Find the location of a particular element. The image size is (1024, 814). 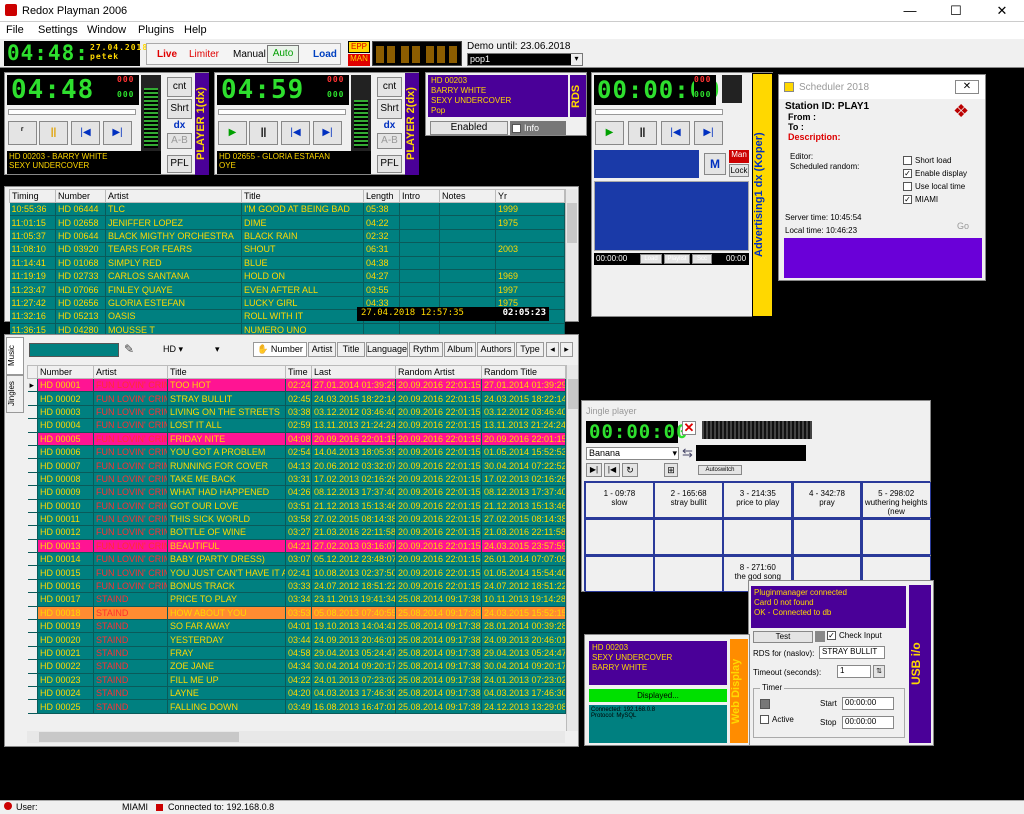

log-col-header: Intro is located at coordinates (419, 196).